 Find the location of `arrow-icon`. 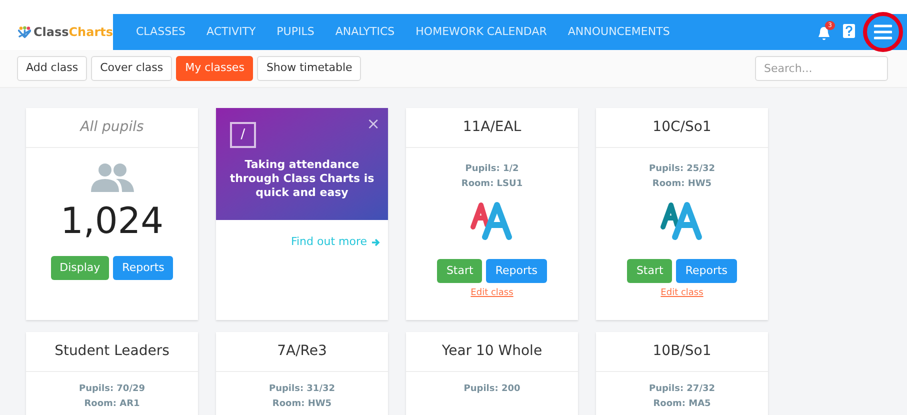

arrow-icon is located at coordinates (375, 242).